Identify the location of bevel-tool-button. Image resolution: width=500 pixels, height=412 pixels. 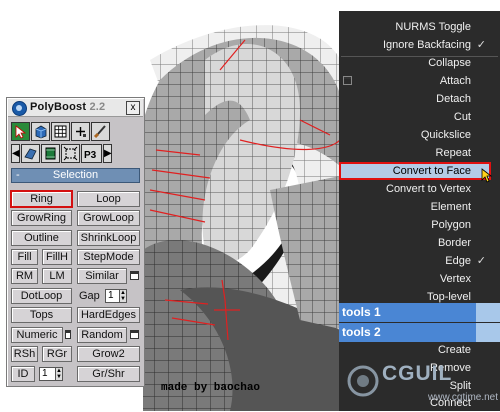
(30, 153).